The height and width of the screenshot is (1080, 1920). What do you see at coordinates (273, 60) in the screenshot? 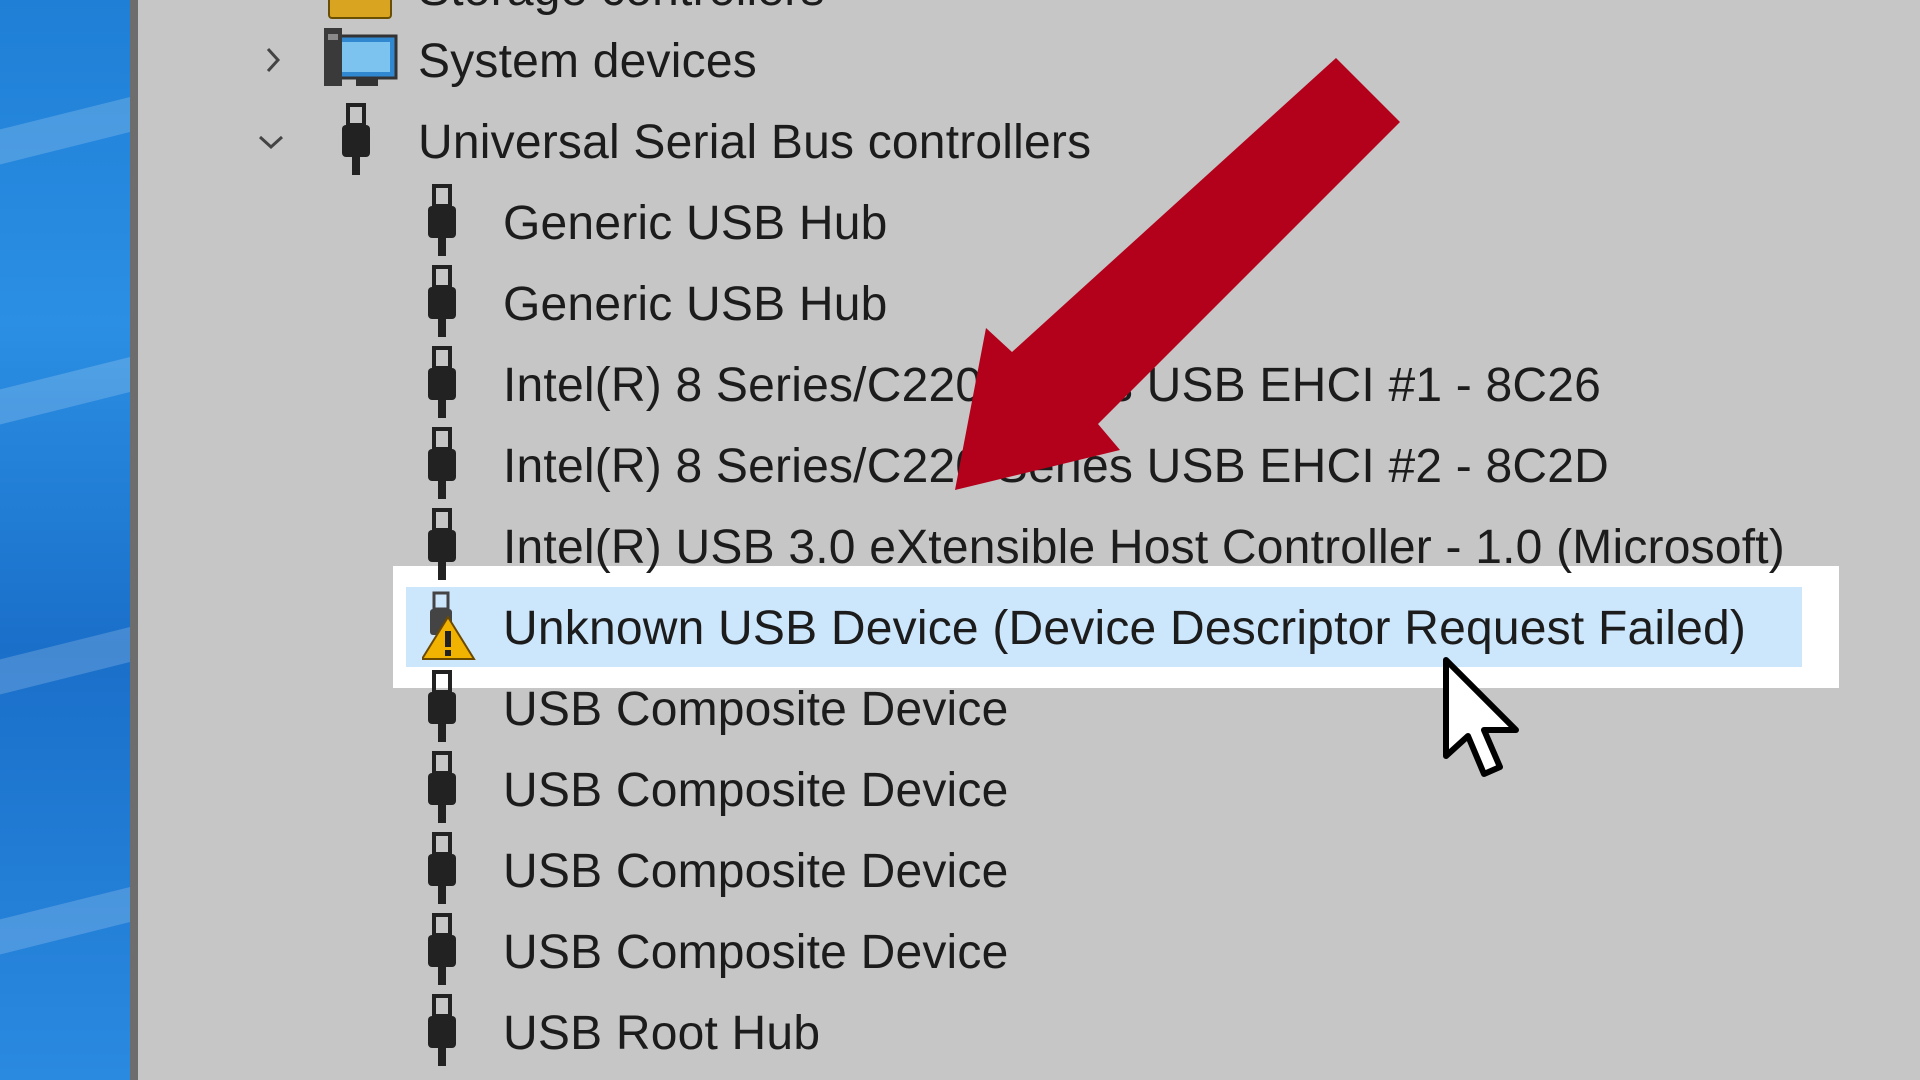
I see `chevron-right-icon` at bounding box center [273, 60].